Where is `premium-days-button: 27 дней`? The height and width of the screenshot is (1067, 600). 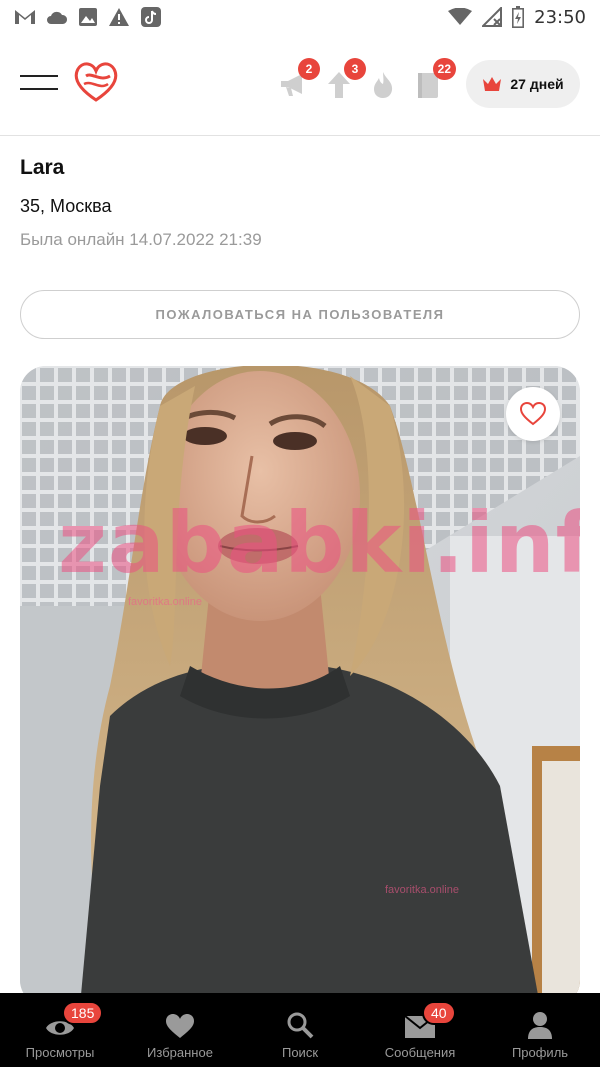 premium-days-button: 27 дней is located at coordinates (523, 84).